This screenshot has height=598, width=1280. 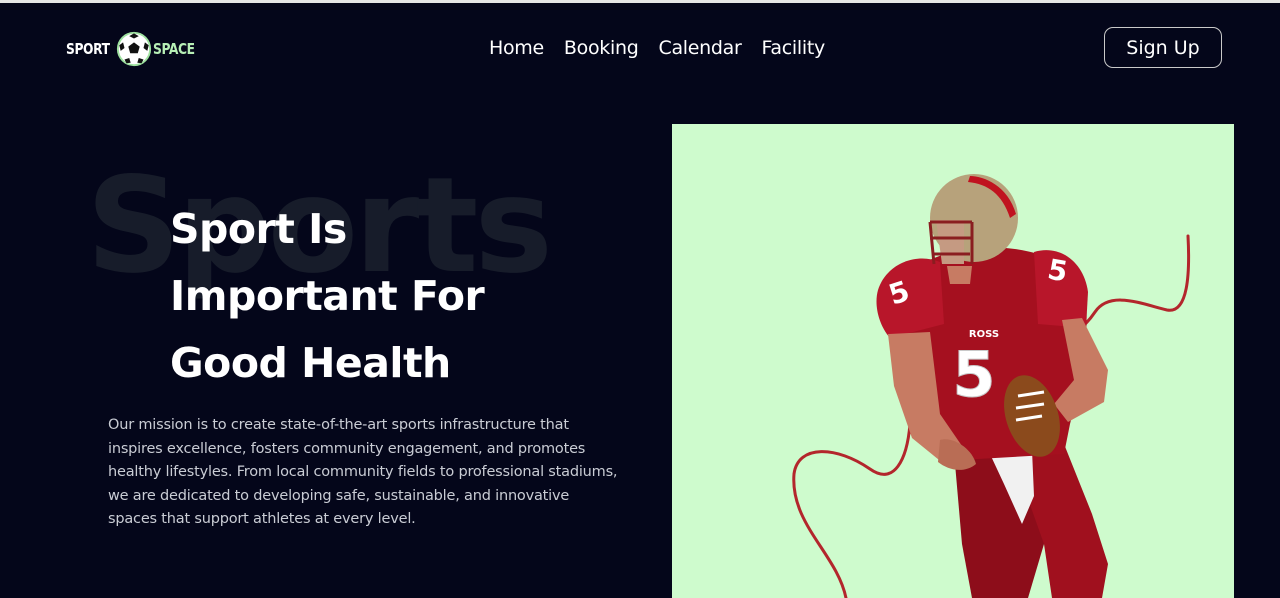 I want to click on hero-title-line-1: Sport Is, so click(x=258, y=229).